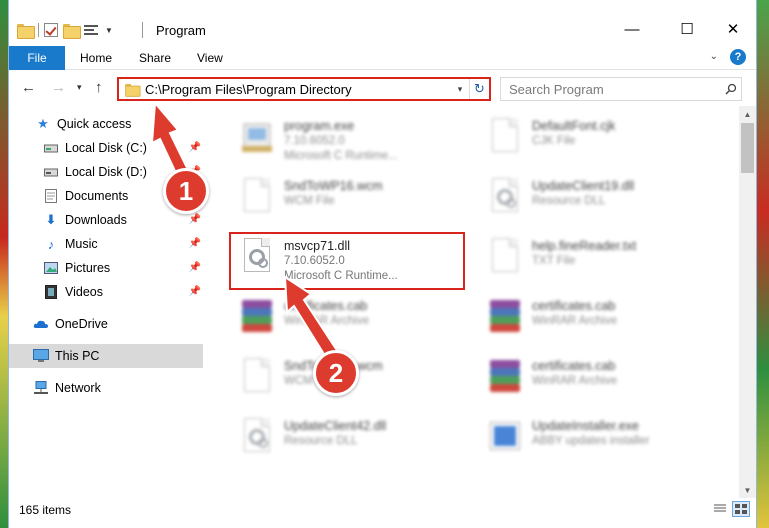  Describe the element at coordinates (79, 87) in the screenshot. I see `recent-locations-chevron-icon: ▾` at that location.